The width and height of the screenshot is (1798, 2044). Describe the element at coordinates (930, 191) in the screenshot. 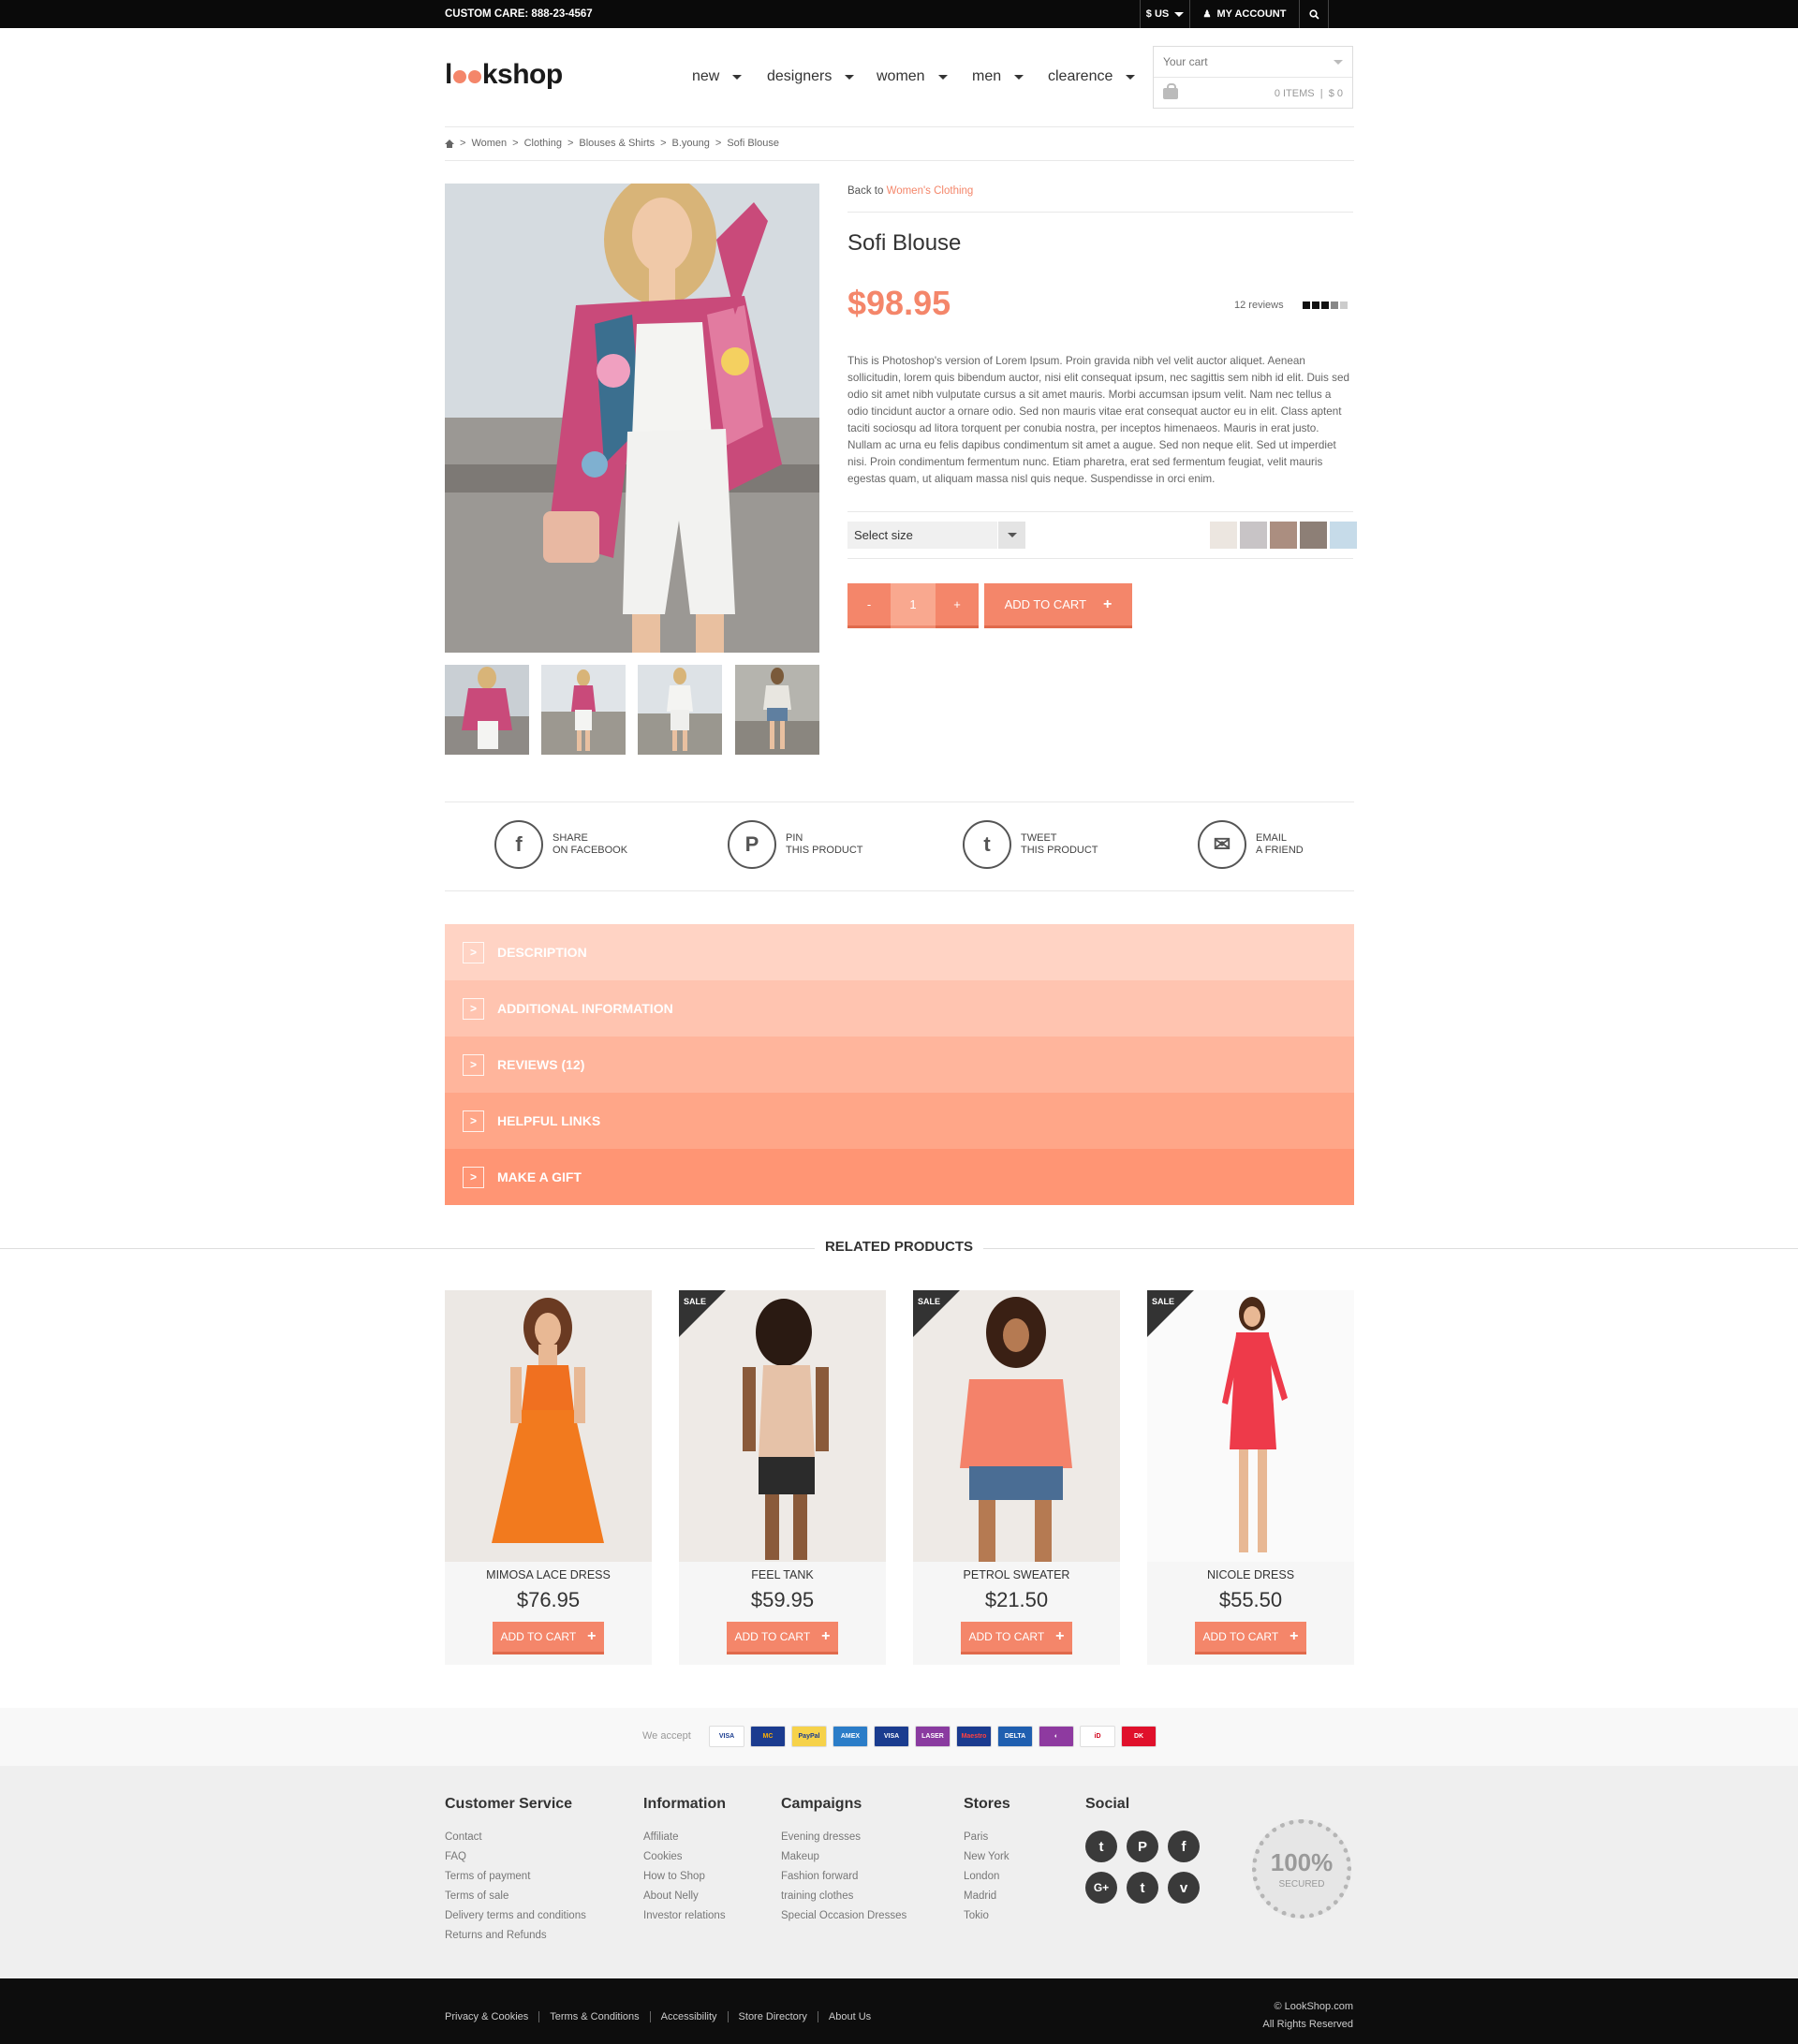

I see `back-to-category-link: Women's Clothing` at that location.